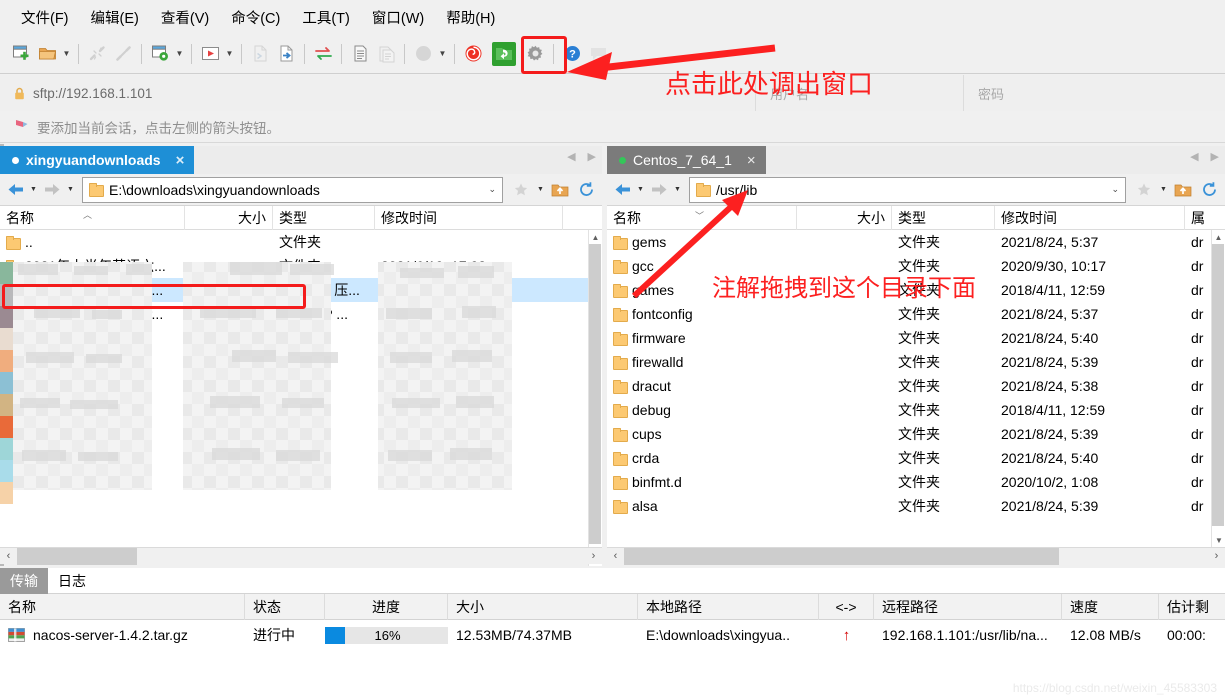  I want to click on menu-edit: 编辑(E), so click(115, 17).